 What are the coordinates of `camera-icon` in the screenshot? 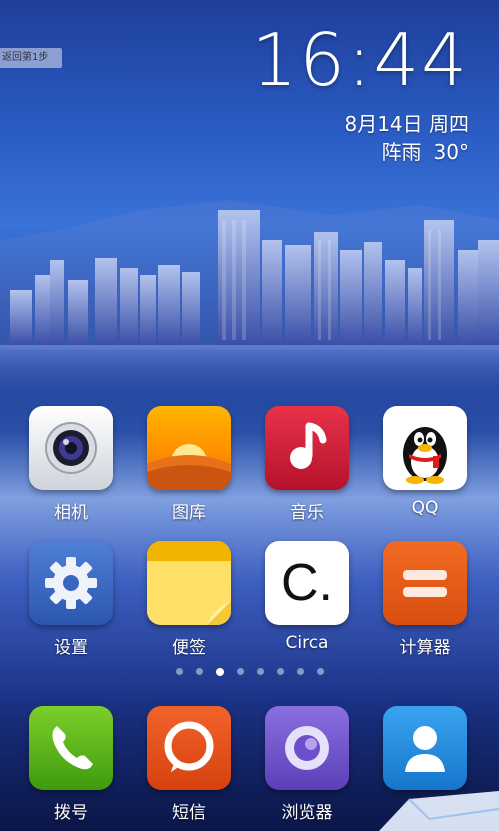 It's located at (71, 448).